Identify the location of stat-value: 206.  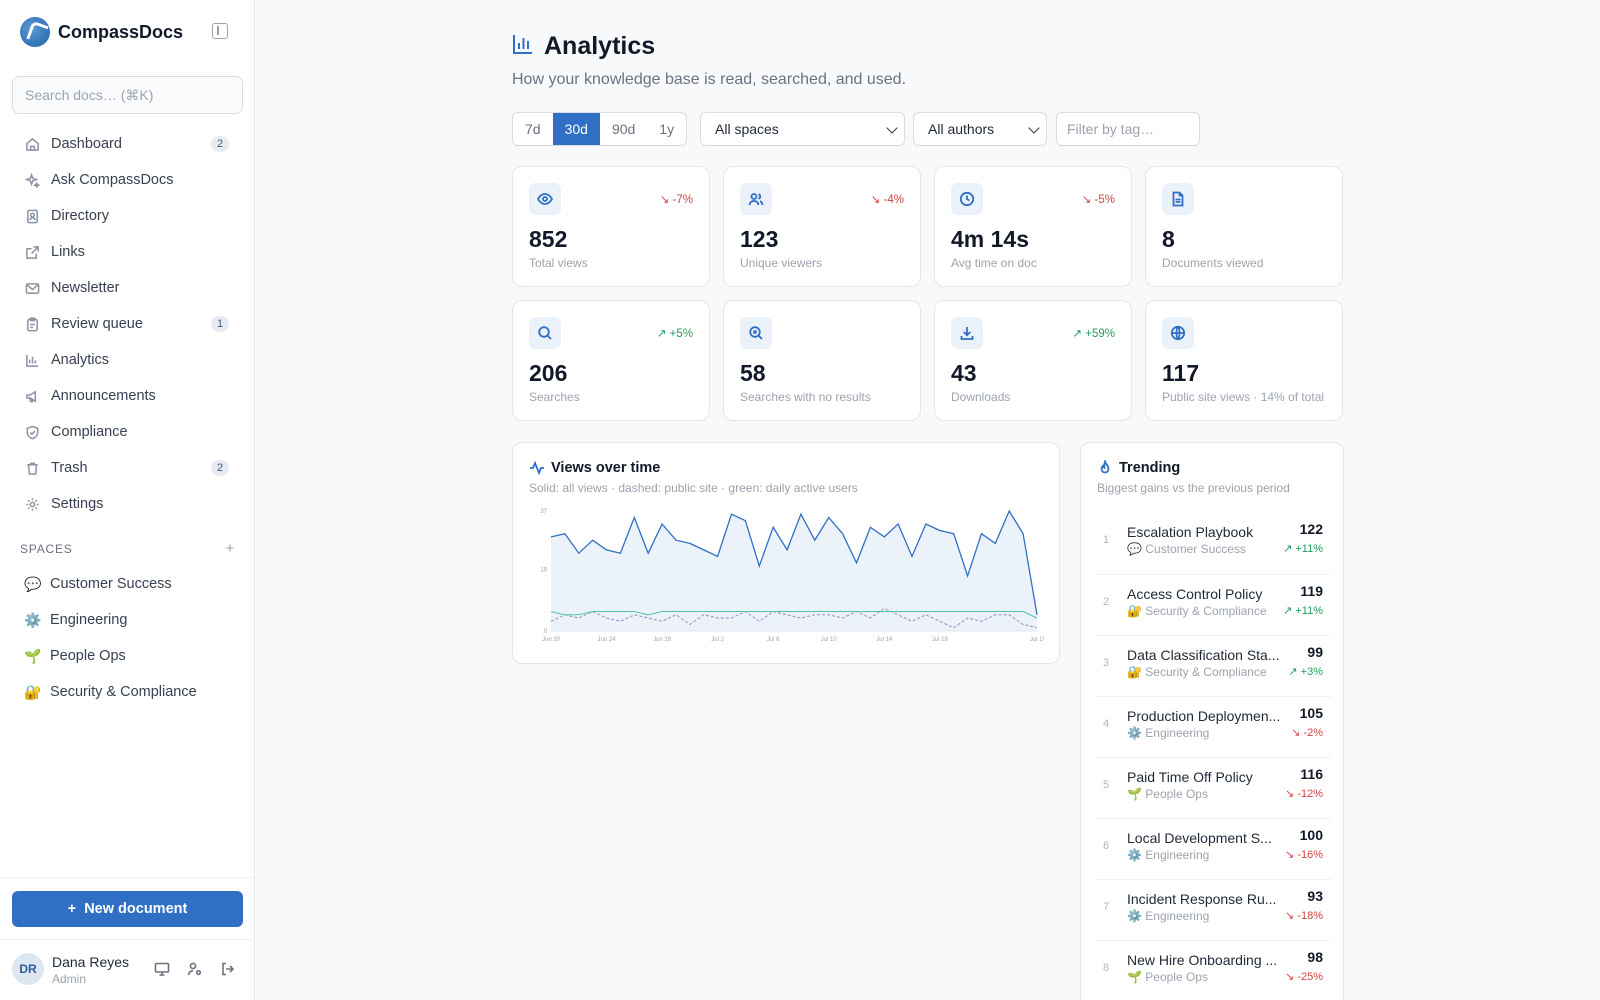
(548, 373).